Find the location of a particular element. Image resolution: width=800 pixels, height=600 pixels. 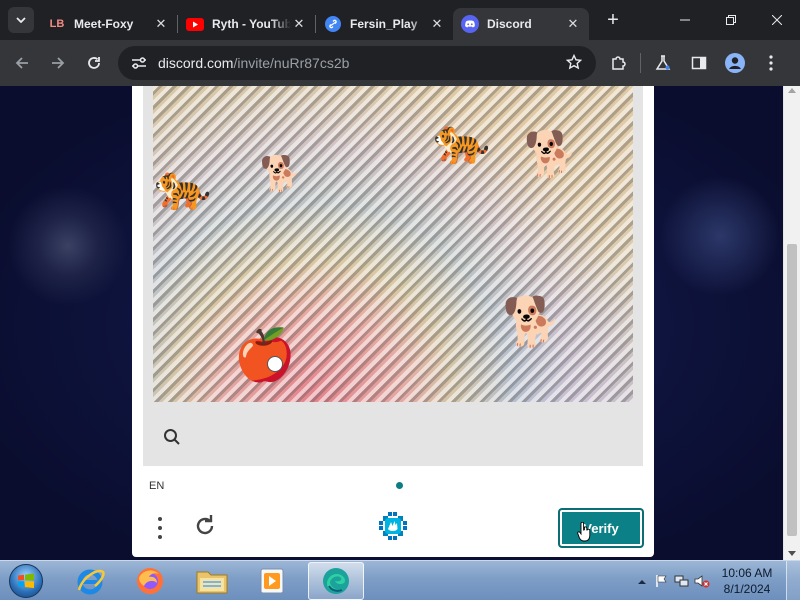

windows-logo-icon is located at coordinates (26, 581).